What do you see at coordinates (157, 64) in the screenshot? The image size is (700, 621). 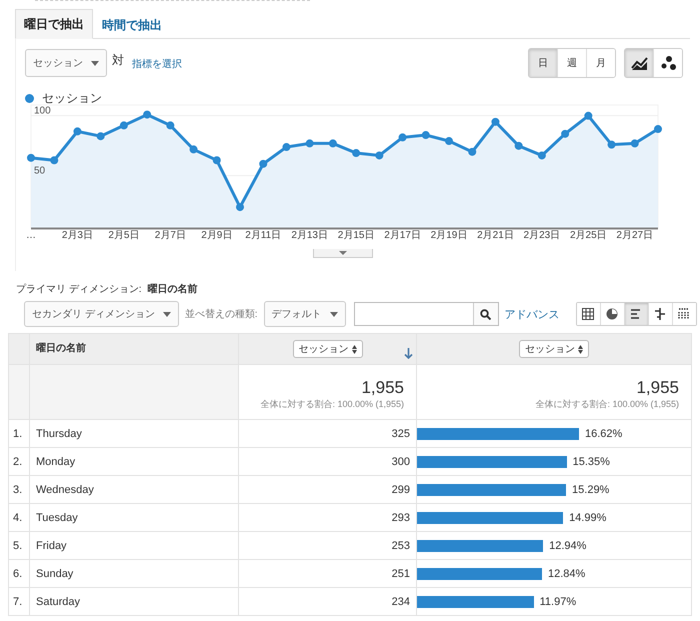 I see `select-metric-link: 指標を選択` at bounding box center [157, 64].